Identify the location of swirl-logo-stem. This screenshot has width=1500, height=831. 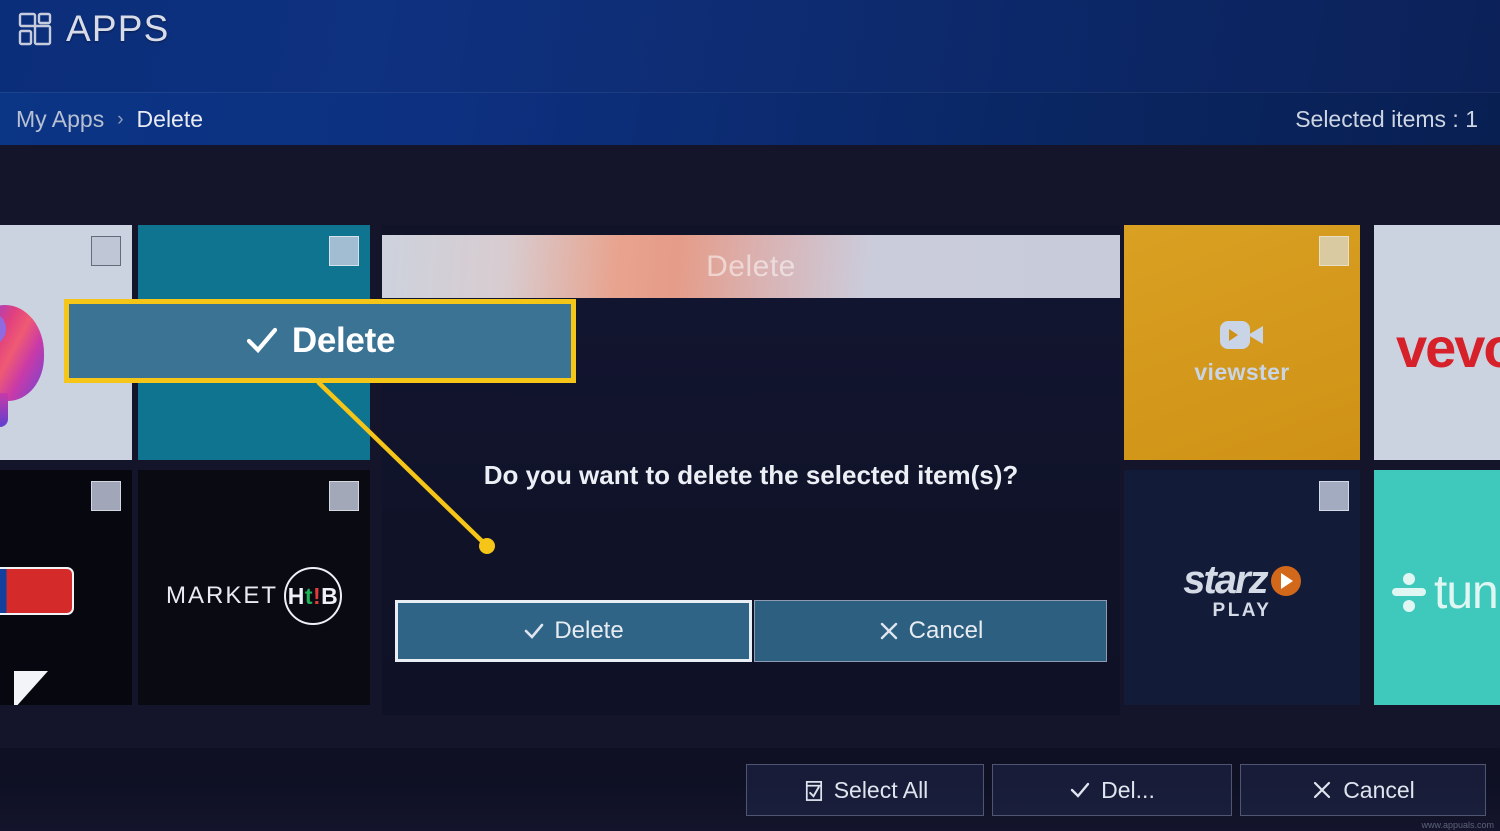
(4, 410).